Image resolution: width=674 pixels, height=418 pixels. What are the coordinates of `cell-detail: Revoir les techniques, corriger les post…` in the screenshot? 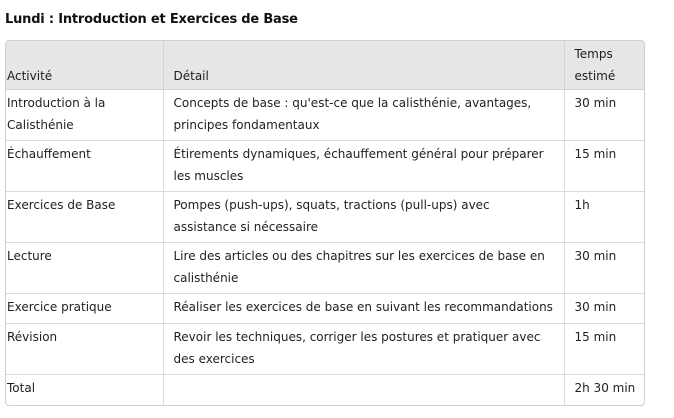 It's located at (363, 349).